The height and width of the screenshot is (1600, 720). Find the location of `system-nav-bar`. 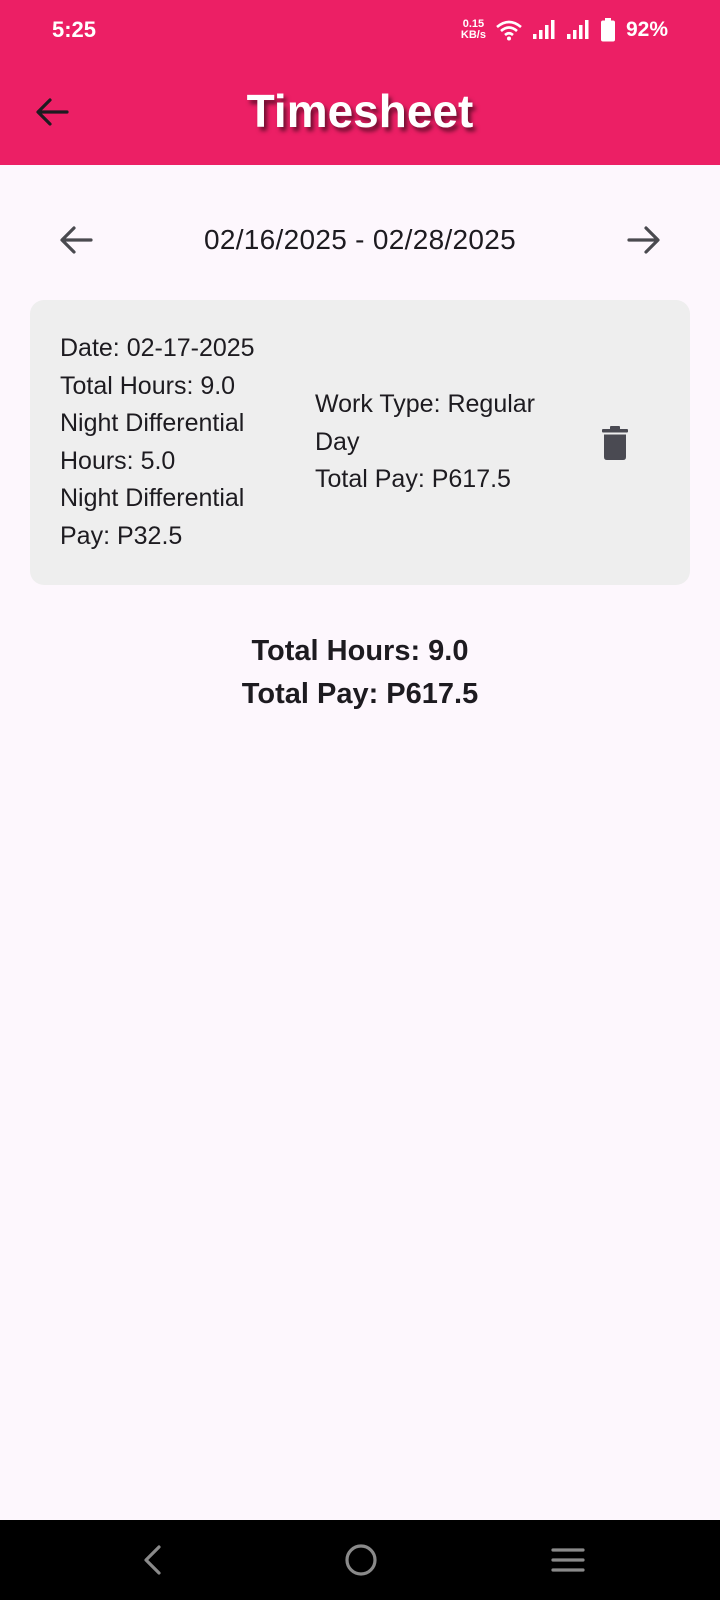

system-nav-bar is located at coordinates (360, 1560).